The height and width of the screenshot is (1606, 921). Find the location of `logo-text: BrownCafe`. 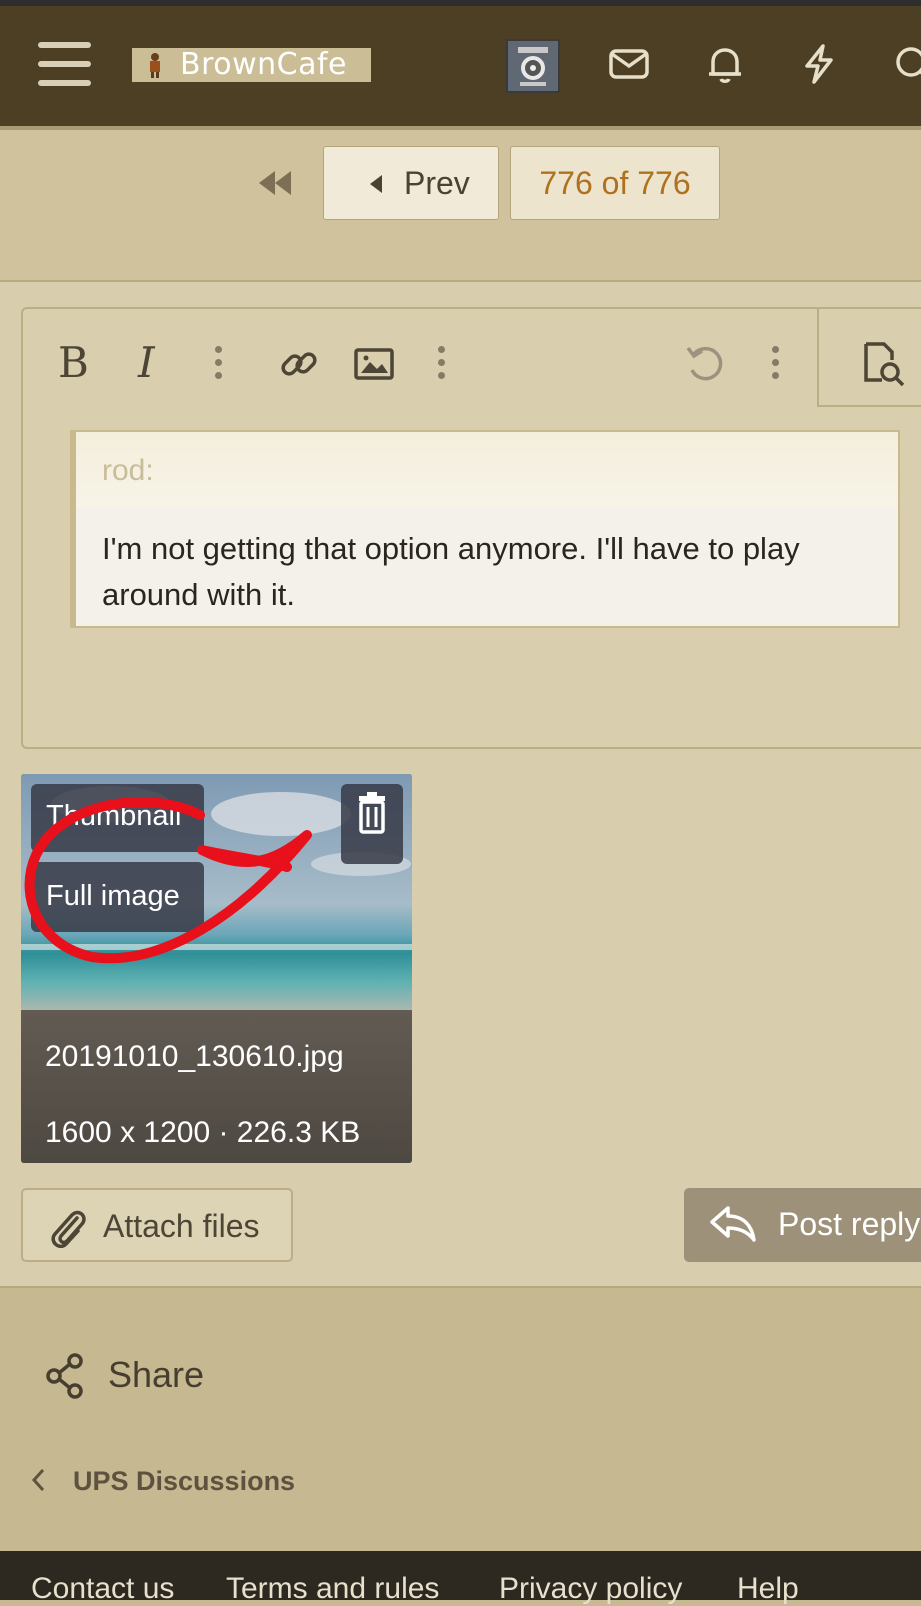

logo-text: BrownCafe is located at coordinates (264, 64).